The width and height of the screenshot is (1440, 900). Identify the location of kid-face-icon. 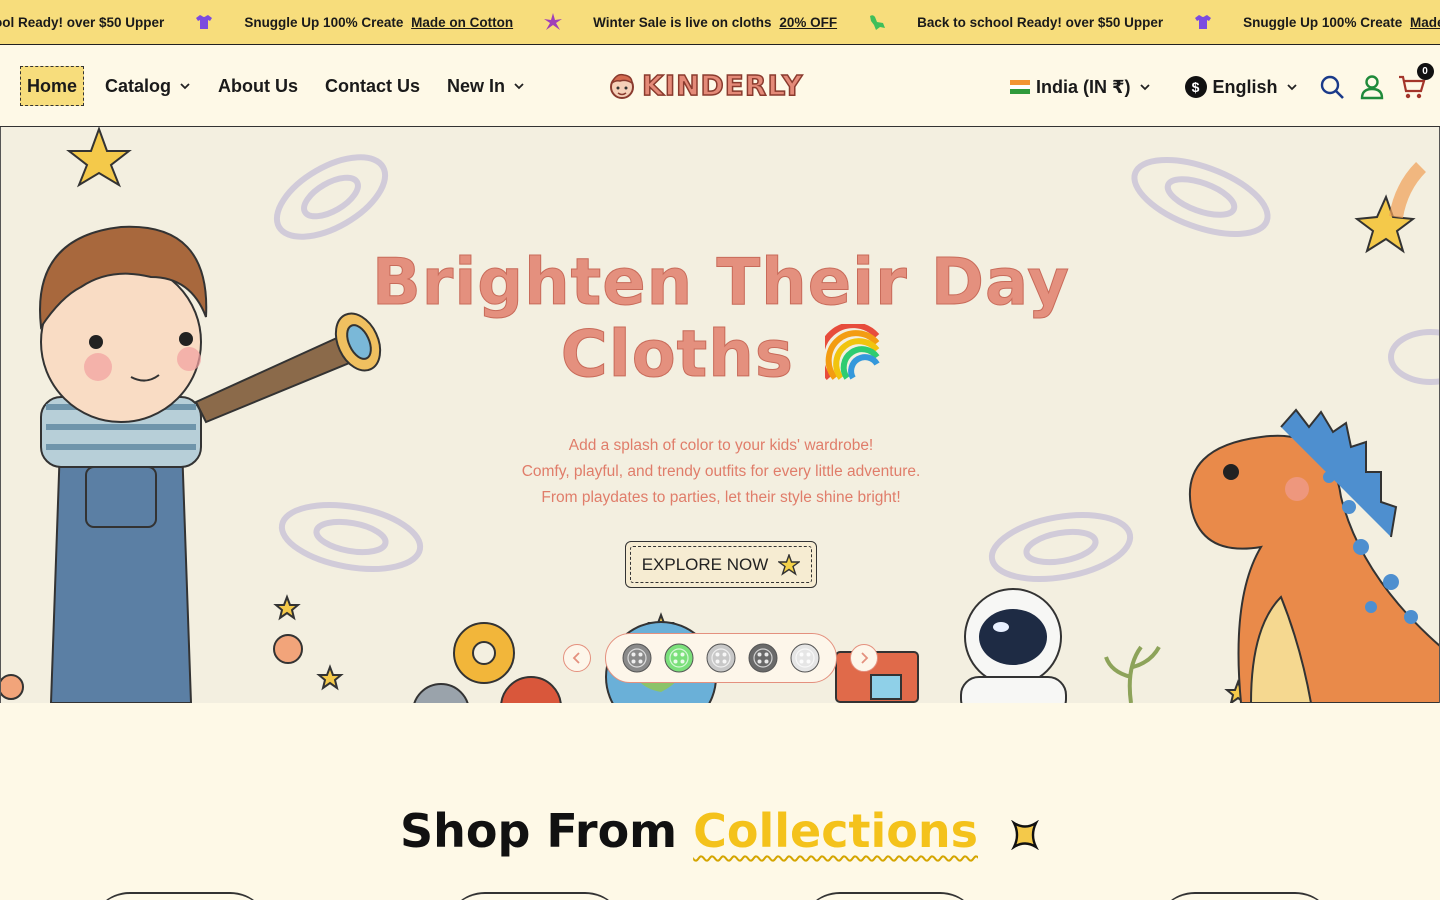
(622, 86).